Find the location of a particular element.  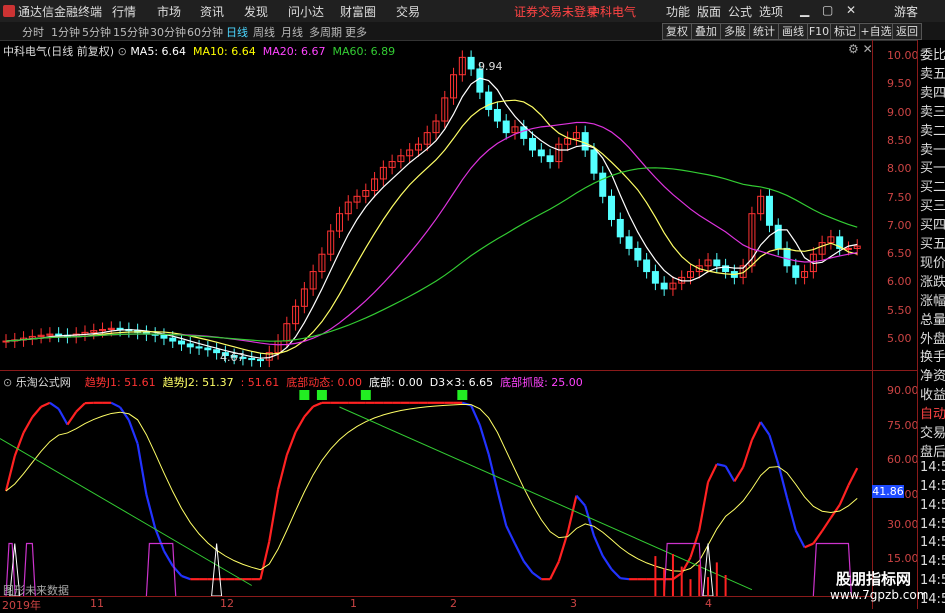

side-panel-item: 涨幅 is located at coordinates (932, 299).